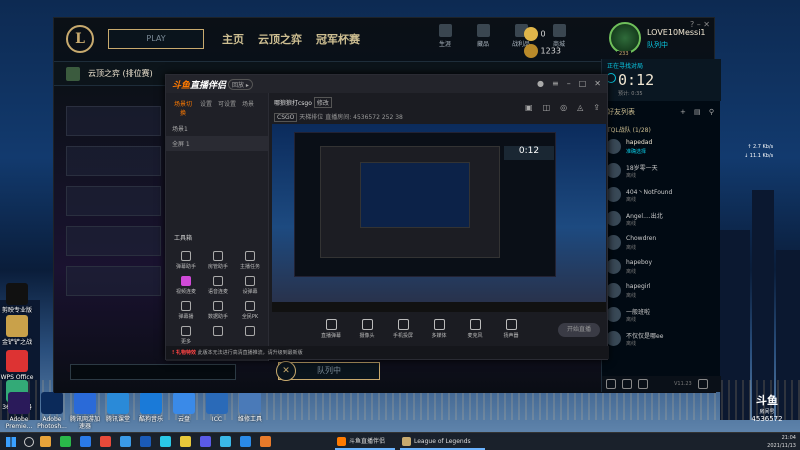  I want to click on taskbar-task-lol: League of Legends, so click(442, 442).